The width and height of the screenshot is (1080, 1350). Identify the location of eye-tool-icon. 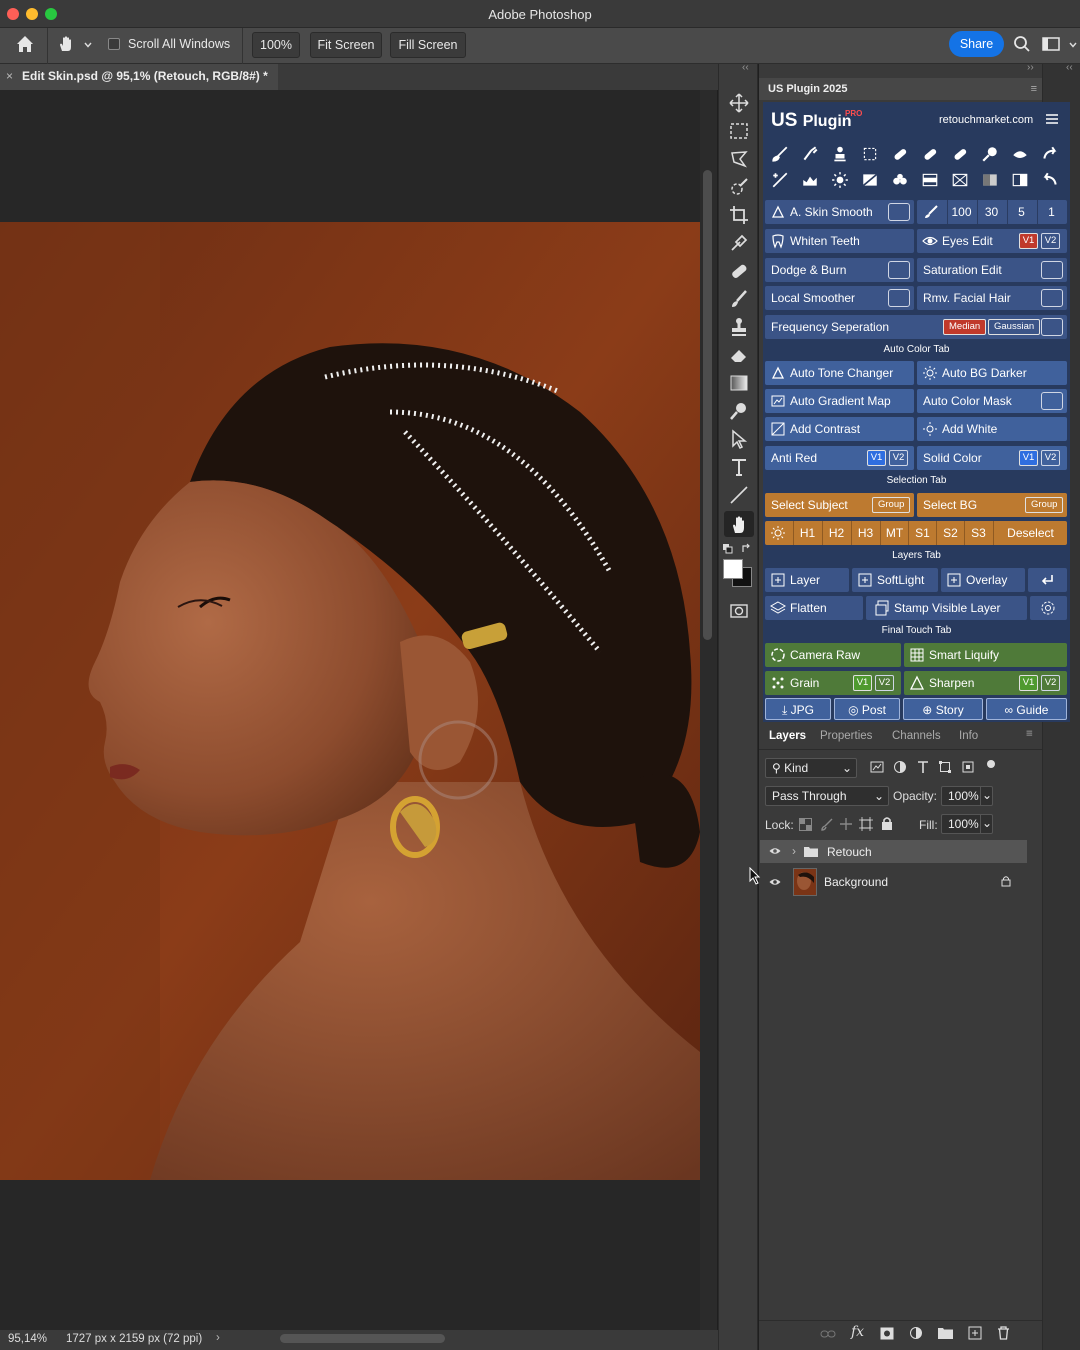
(1020, 154).